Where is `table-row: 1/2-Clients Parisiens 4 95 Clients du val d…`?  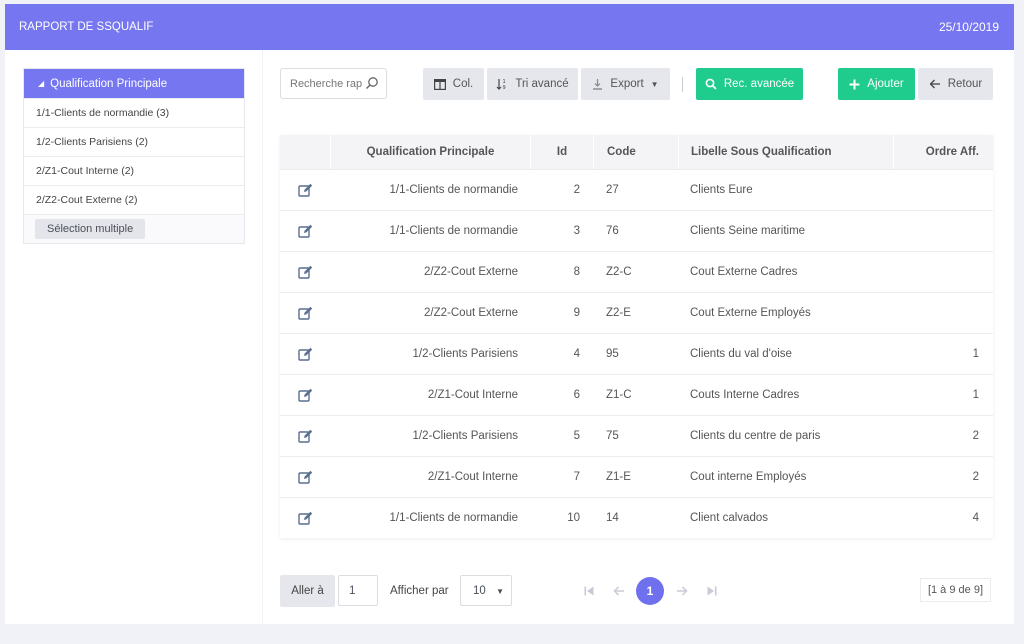 table-row: 1/2-Clients Parisiens 4 95 Clients du val d… is located at coordinates (636, 353).